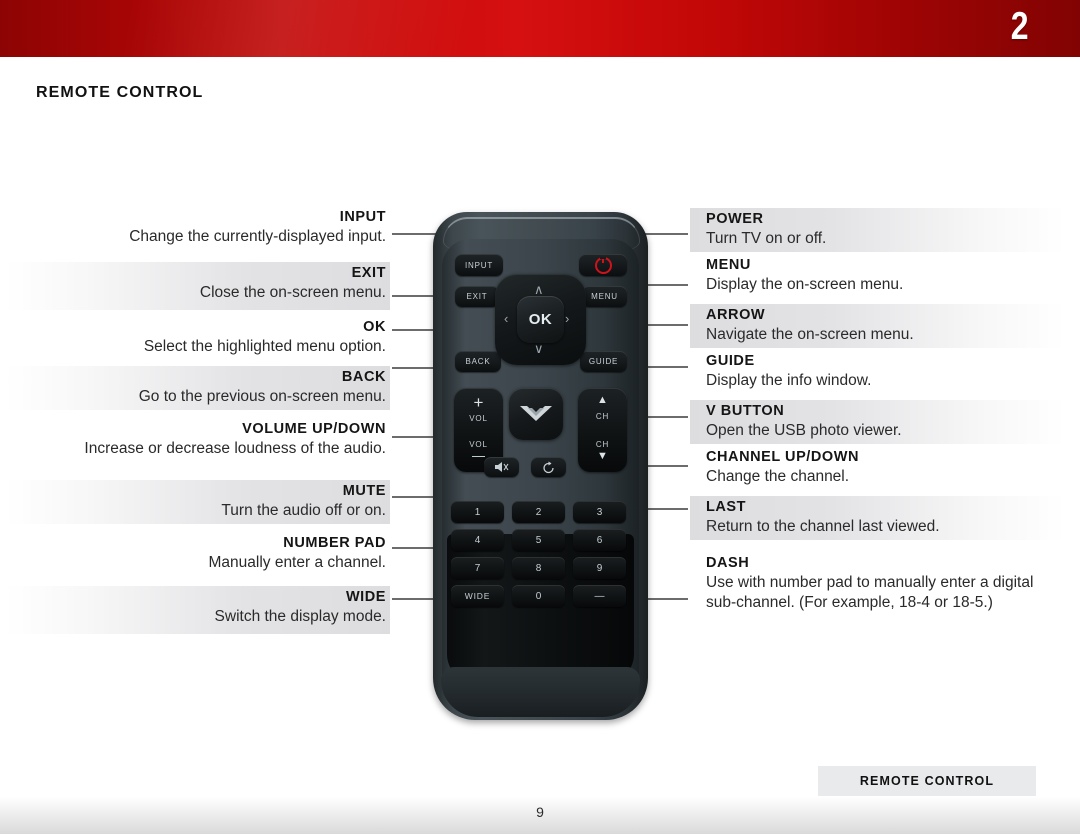 The height and width of the screenshot is (834, 1080). Describe the element at coordinates (730, 361) in the screenshot. I see `callout-title: GUIDE` at that location.